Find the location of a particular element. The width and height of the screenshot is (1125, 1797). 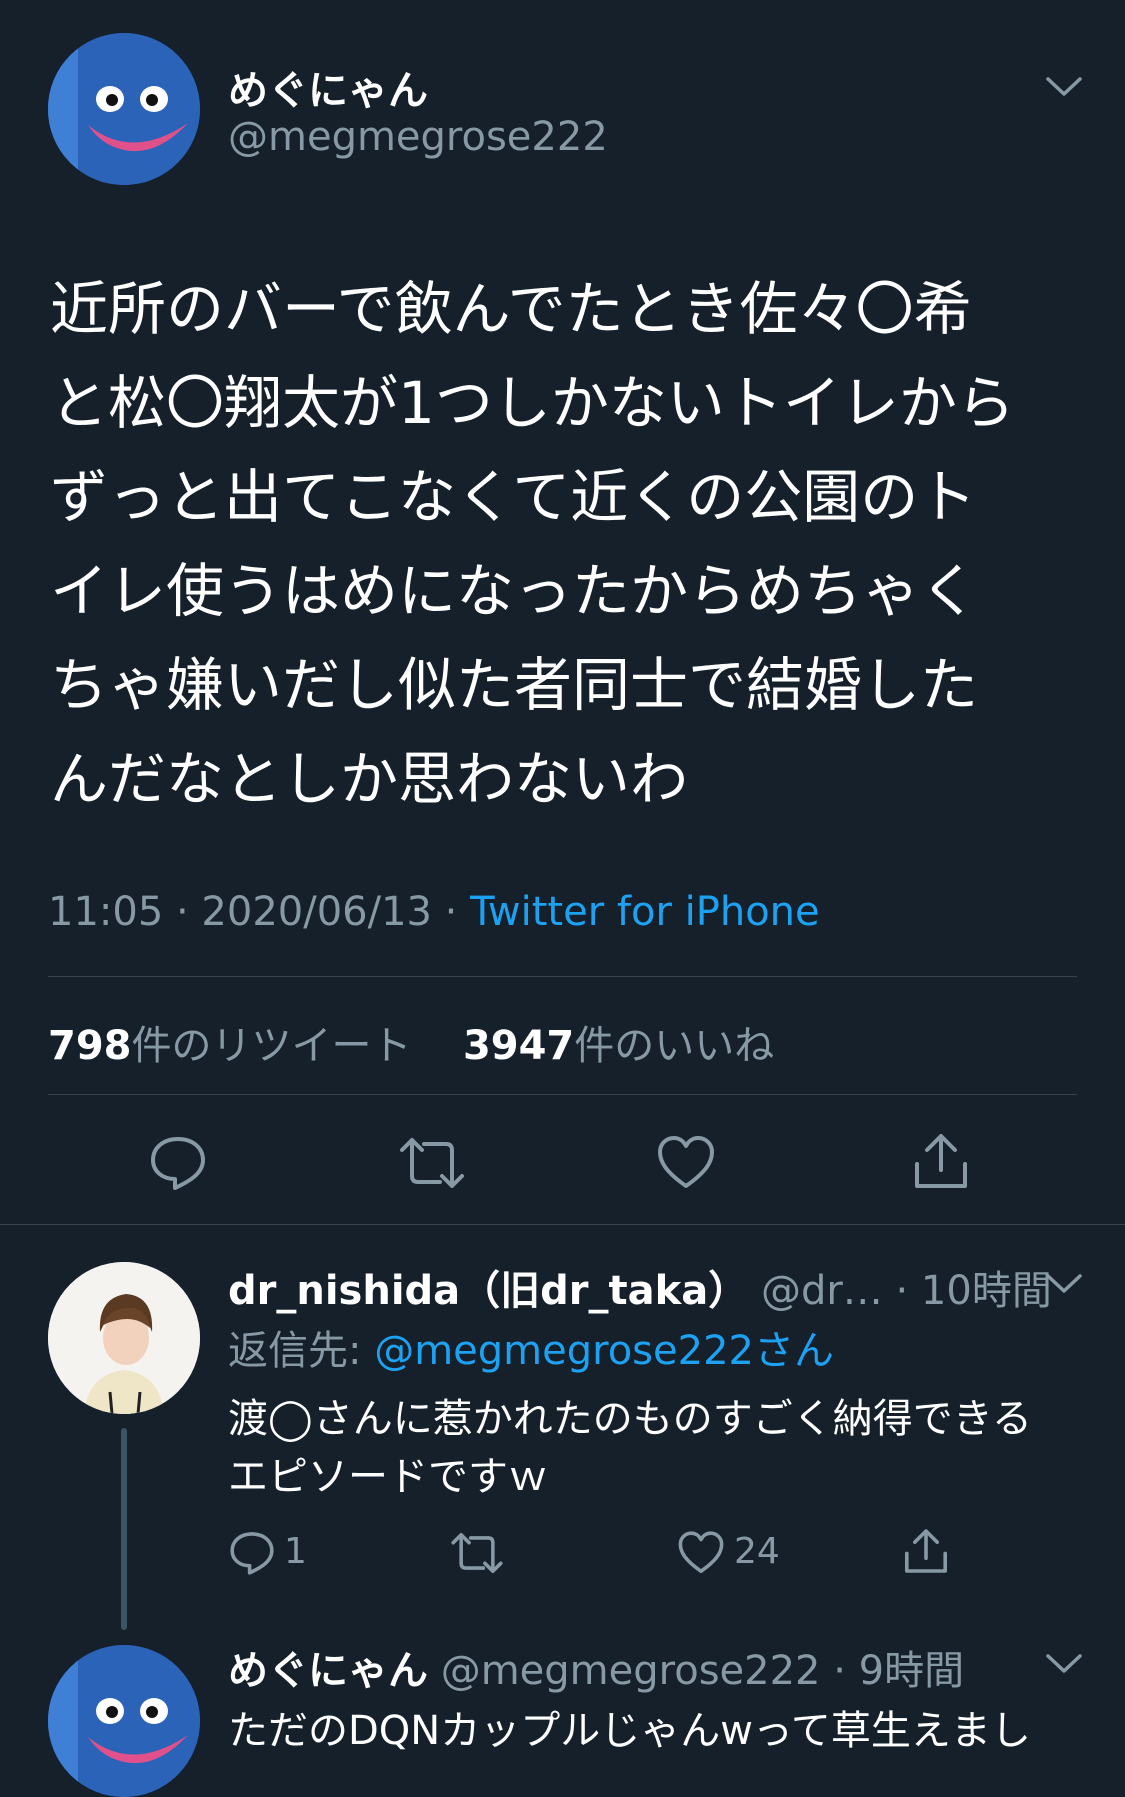

reply-count: 1 is located at coordinates (295, 1551).